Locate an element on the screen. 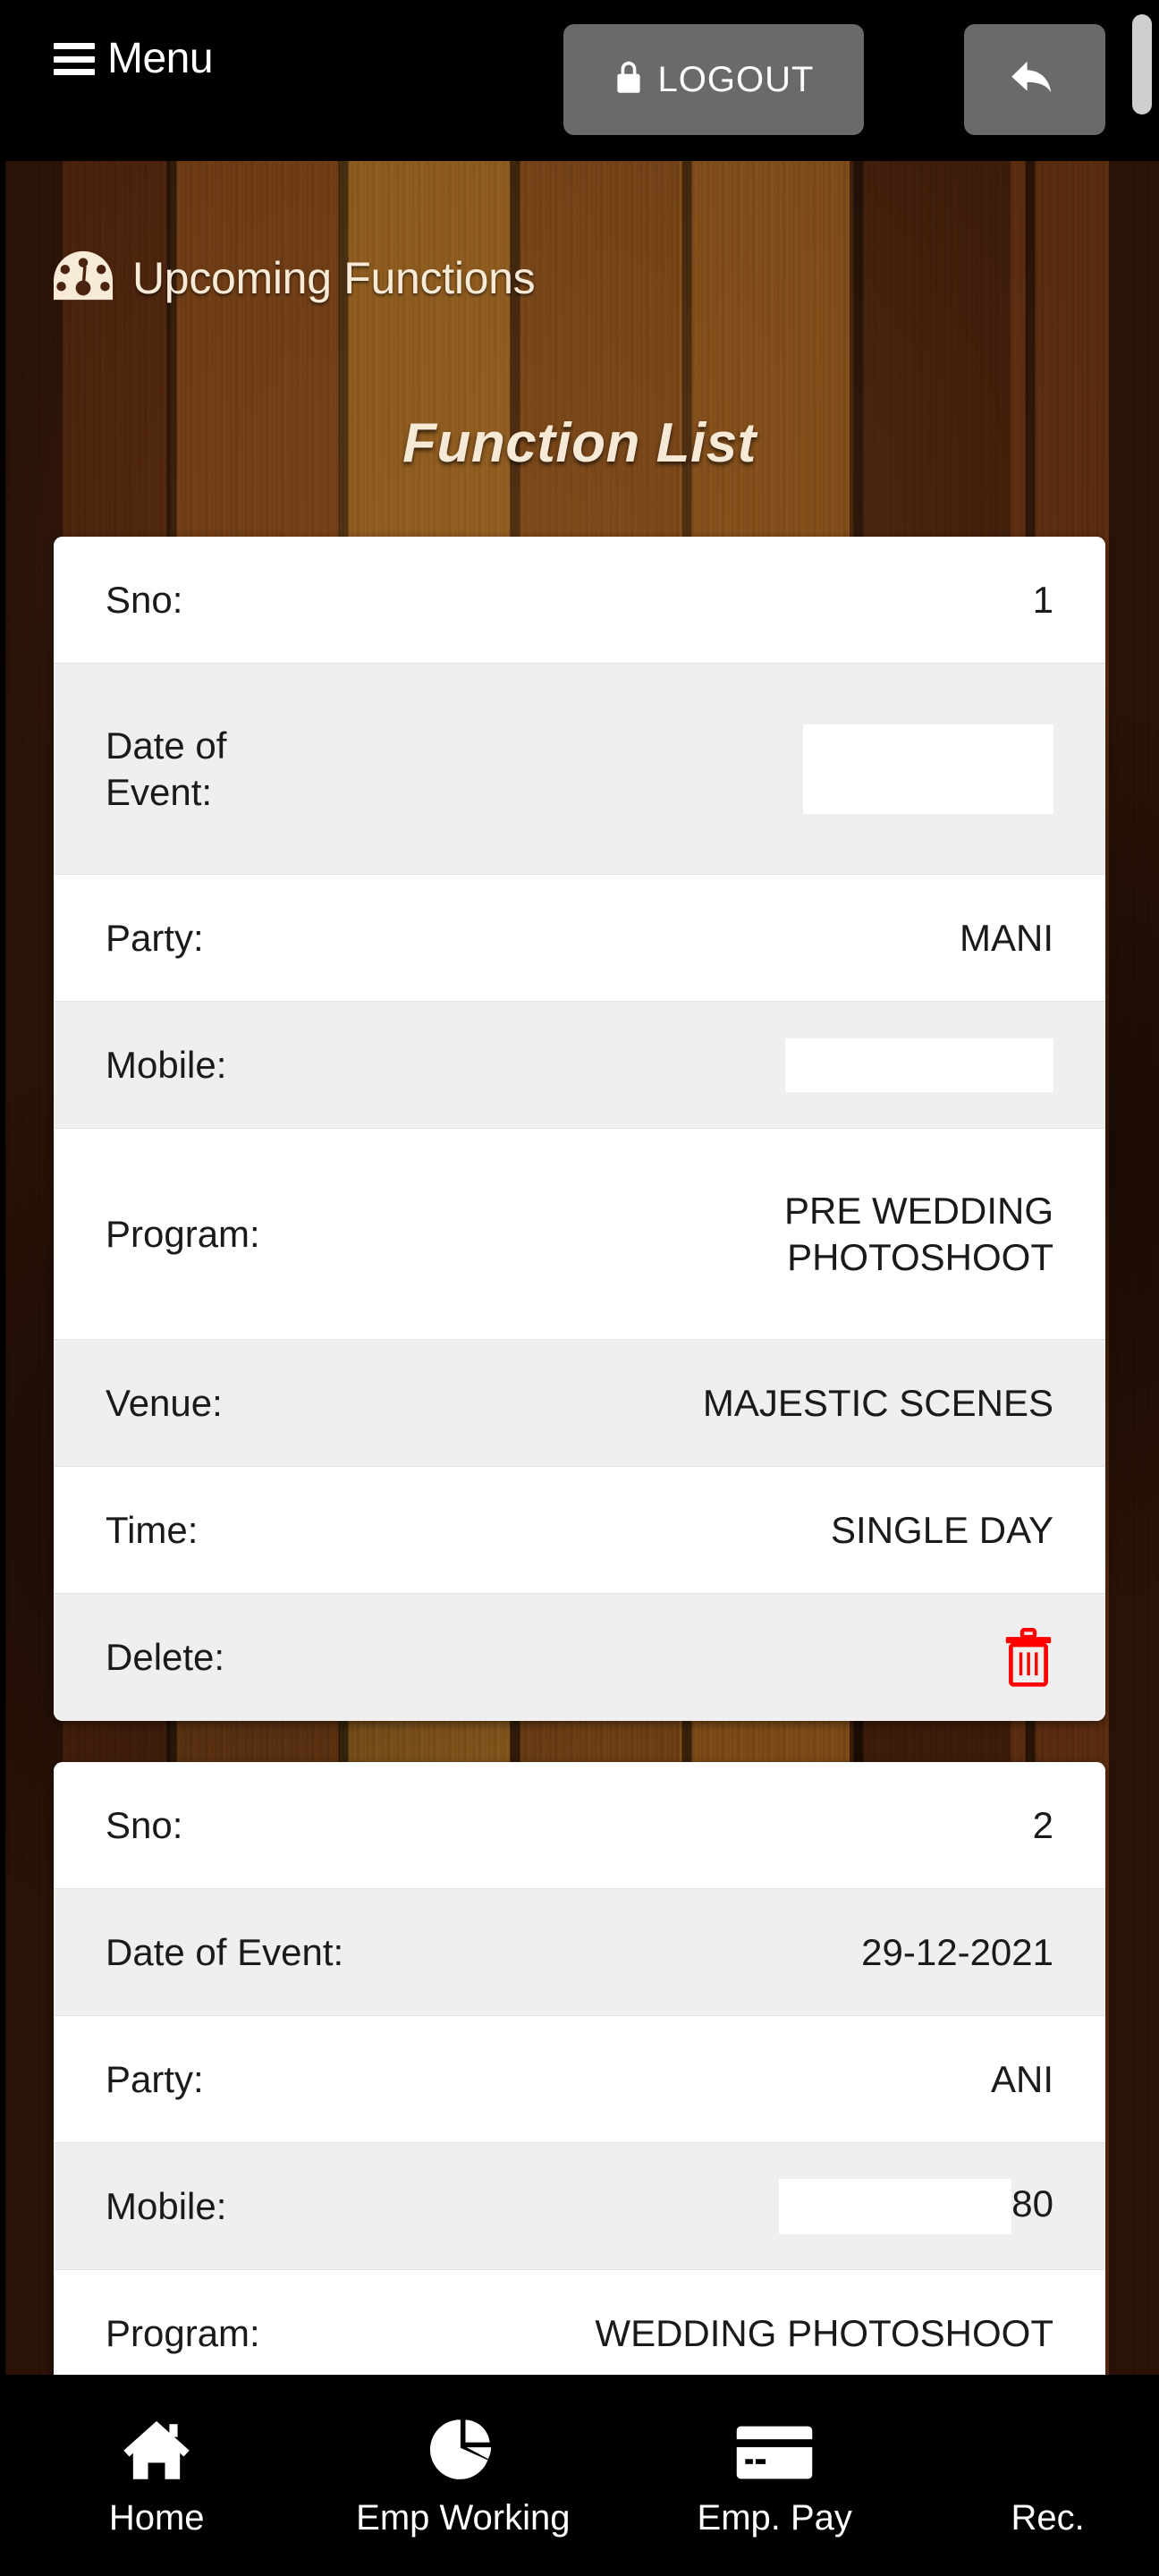  table-row: Date of Event: is located at coordinates (579, 769).